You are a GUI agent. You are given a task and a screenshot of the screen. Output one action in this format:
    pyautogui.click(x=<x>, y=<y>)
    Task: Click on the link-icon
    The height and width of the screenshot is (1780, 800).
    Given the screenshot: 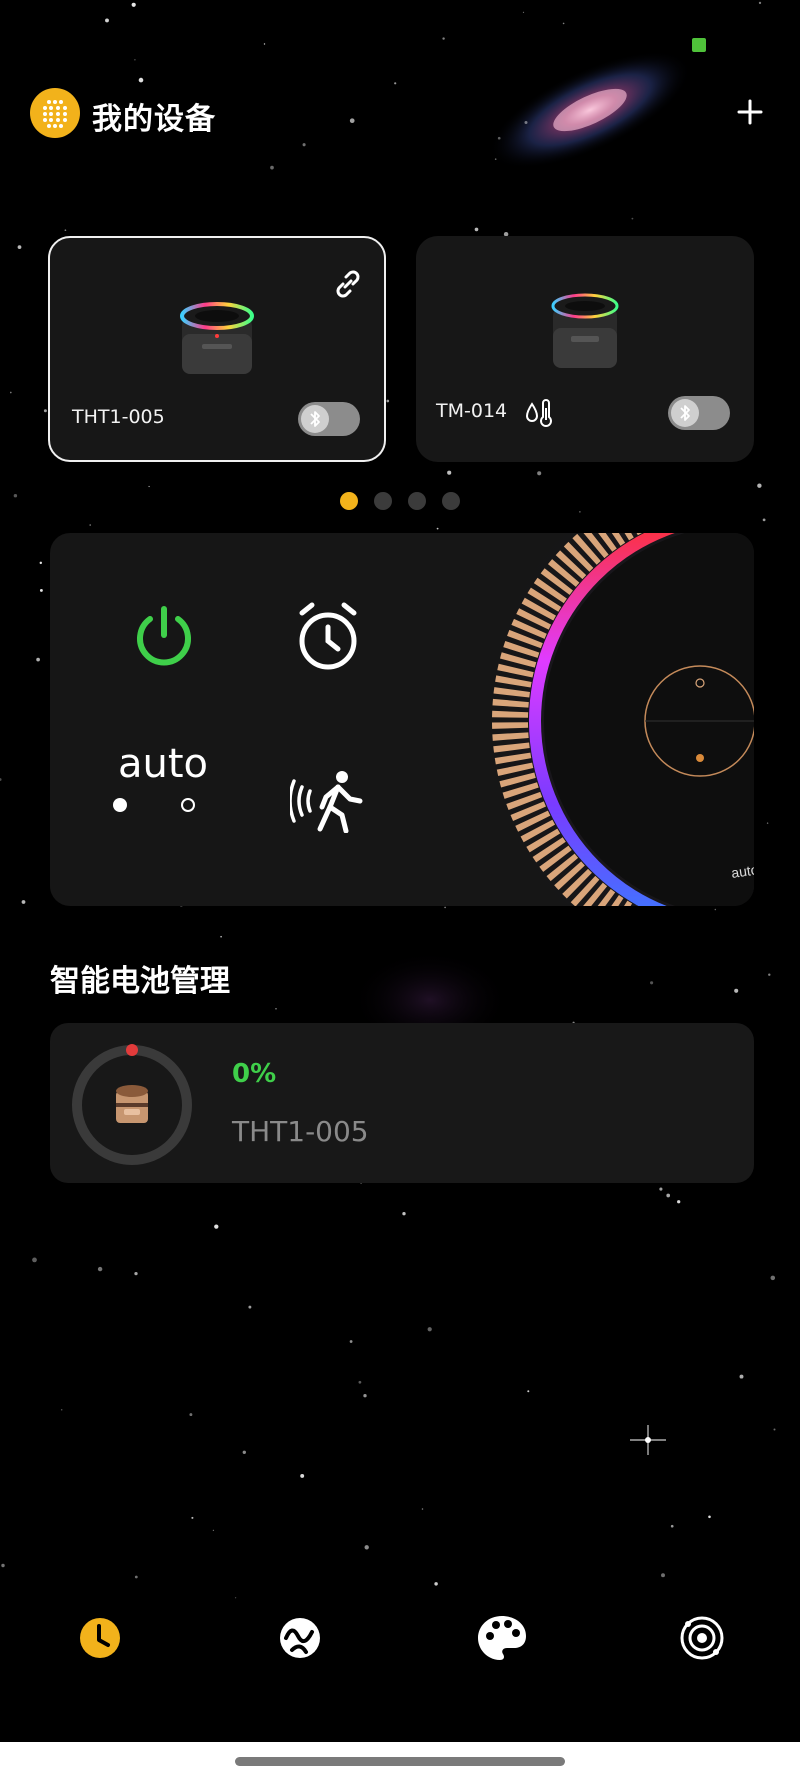 What is the action you would take?
    pyautogui.click(x=348, y=284)
    